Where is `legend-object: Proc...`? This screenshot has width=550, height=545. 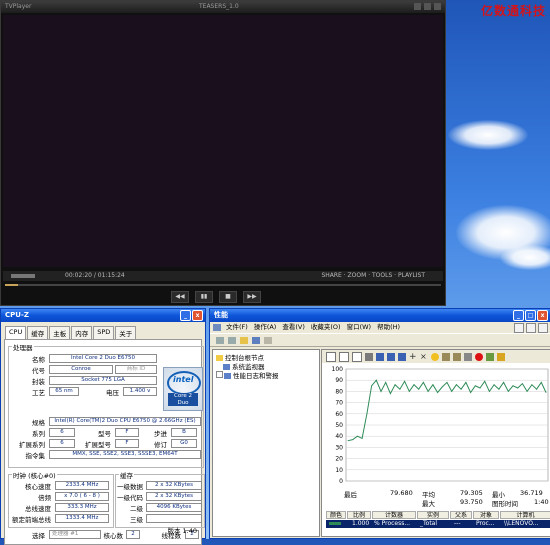
legend-object: Proc... is located at coordinates (485, 523).